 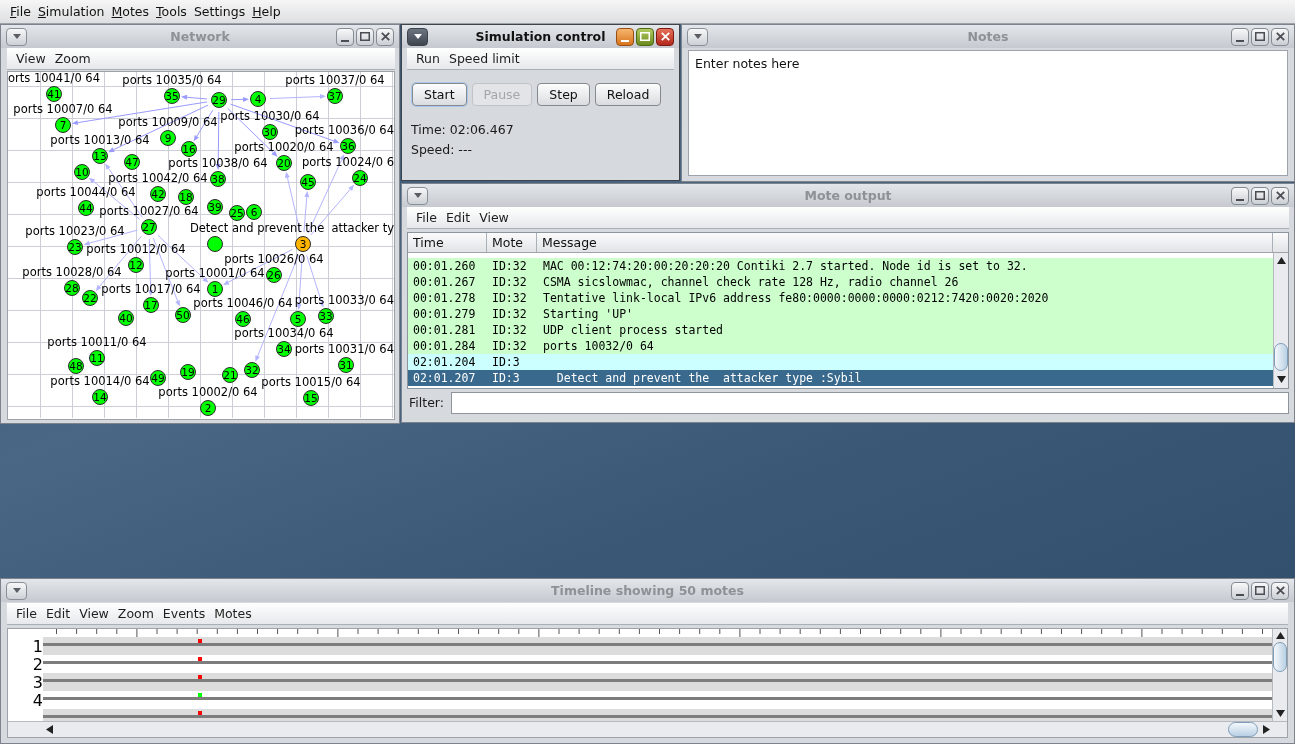 What do you see at coordinates (840, 378) in the screenshot?
I see `log-row: 02:01.207 ID:3 Detect and prevent the attacker type :Sybil` at bounding box center [840, 378].